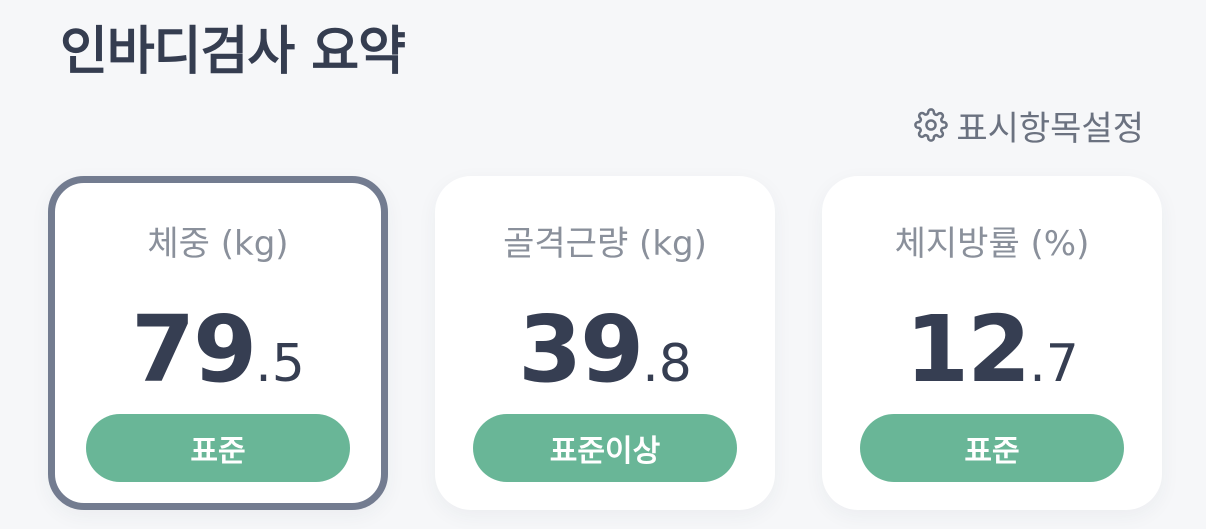  I want to click on value-integer: 79, so click(194, 349).